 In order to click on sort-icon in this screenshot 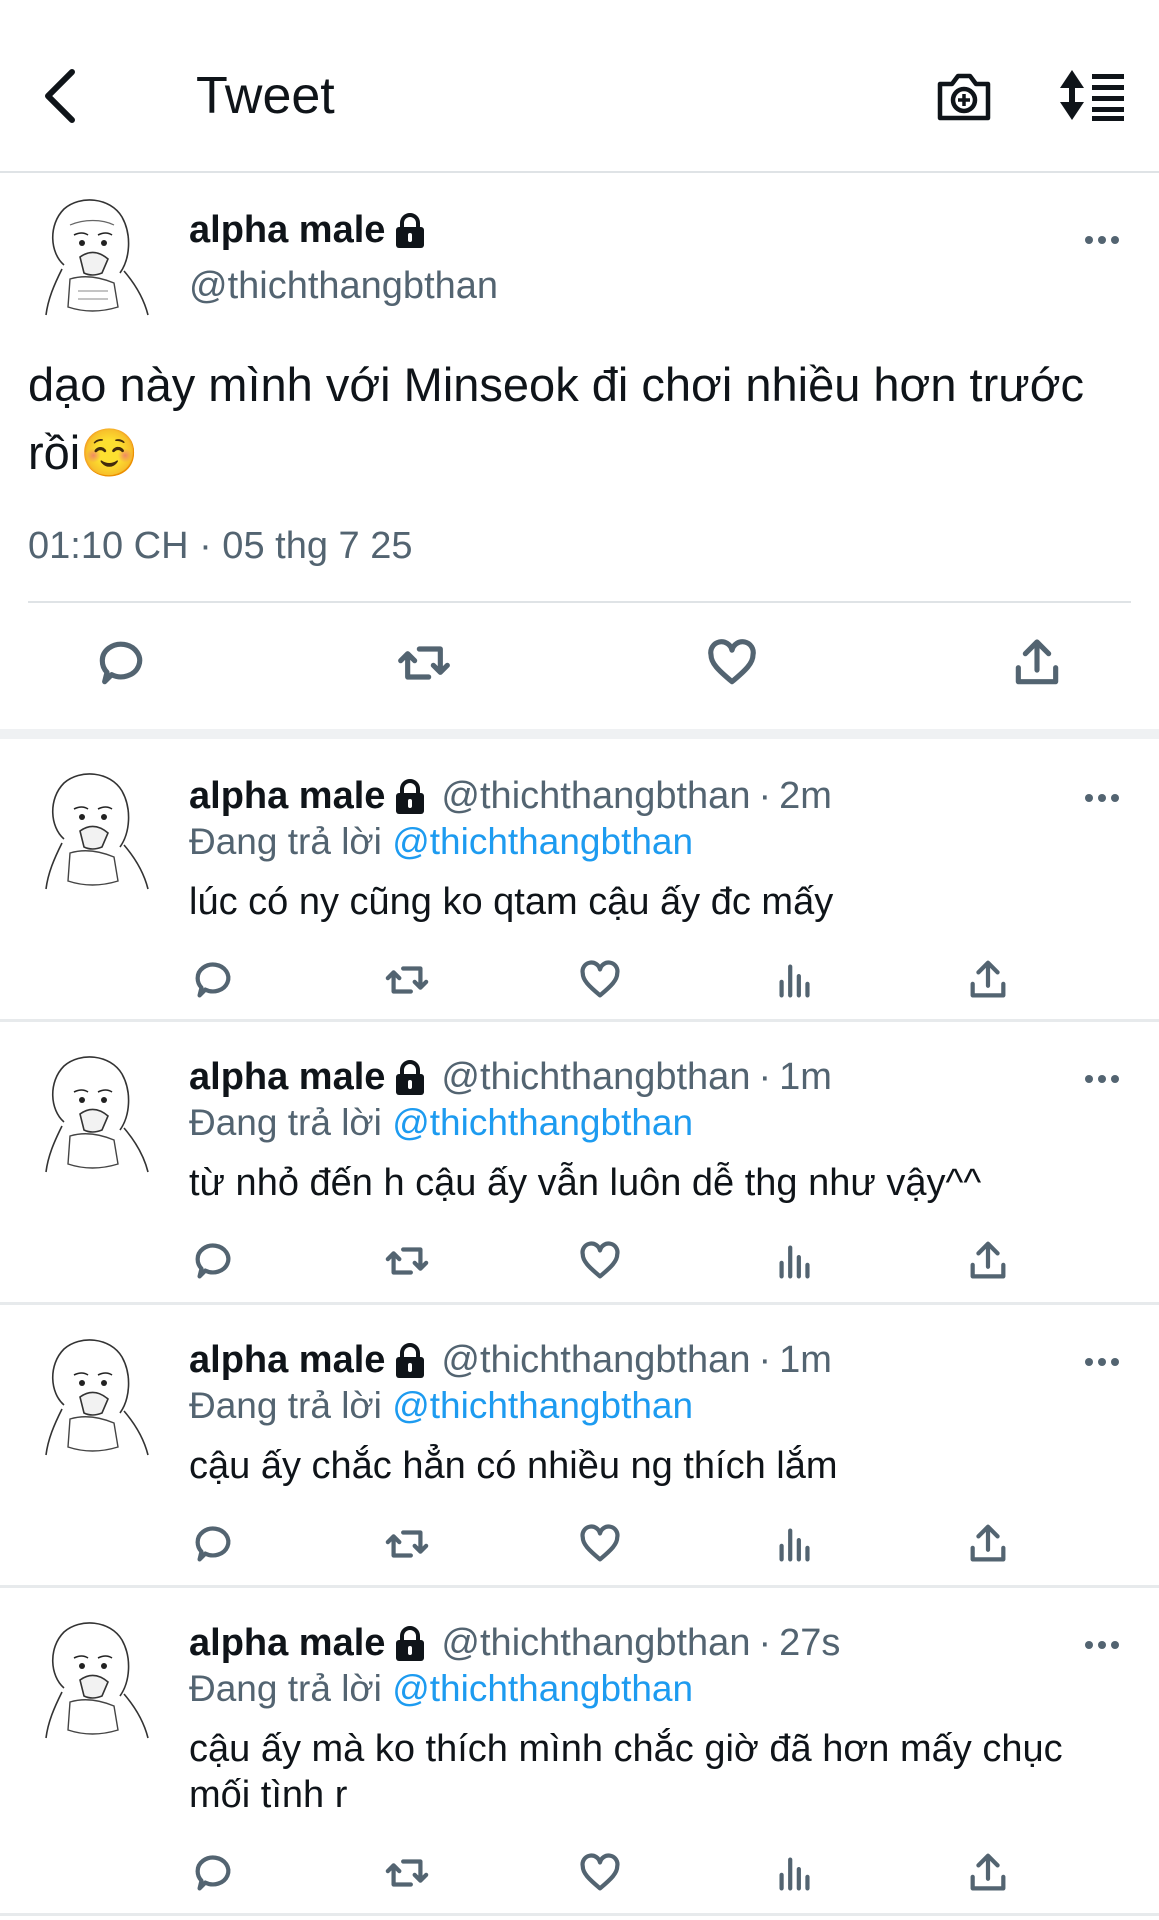, I will do `click(1093, 95)`.